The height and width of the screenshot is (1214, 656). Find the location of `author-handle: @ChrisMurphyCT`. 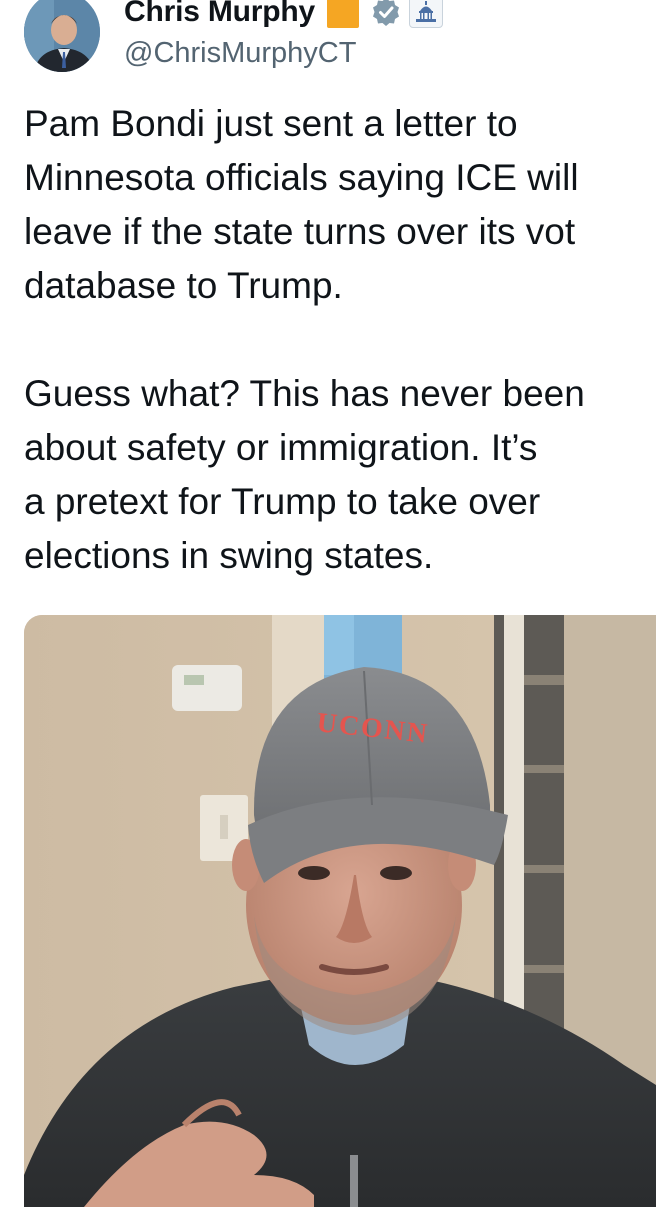

author-handle: @ChrisMurphyCT is located at coordinates (240, 53).